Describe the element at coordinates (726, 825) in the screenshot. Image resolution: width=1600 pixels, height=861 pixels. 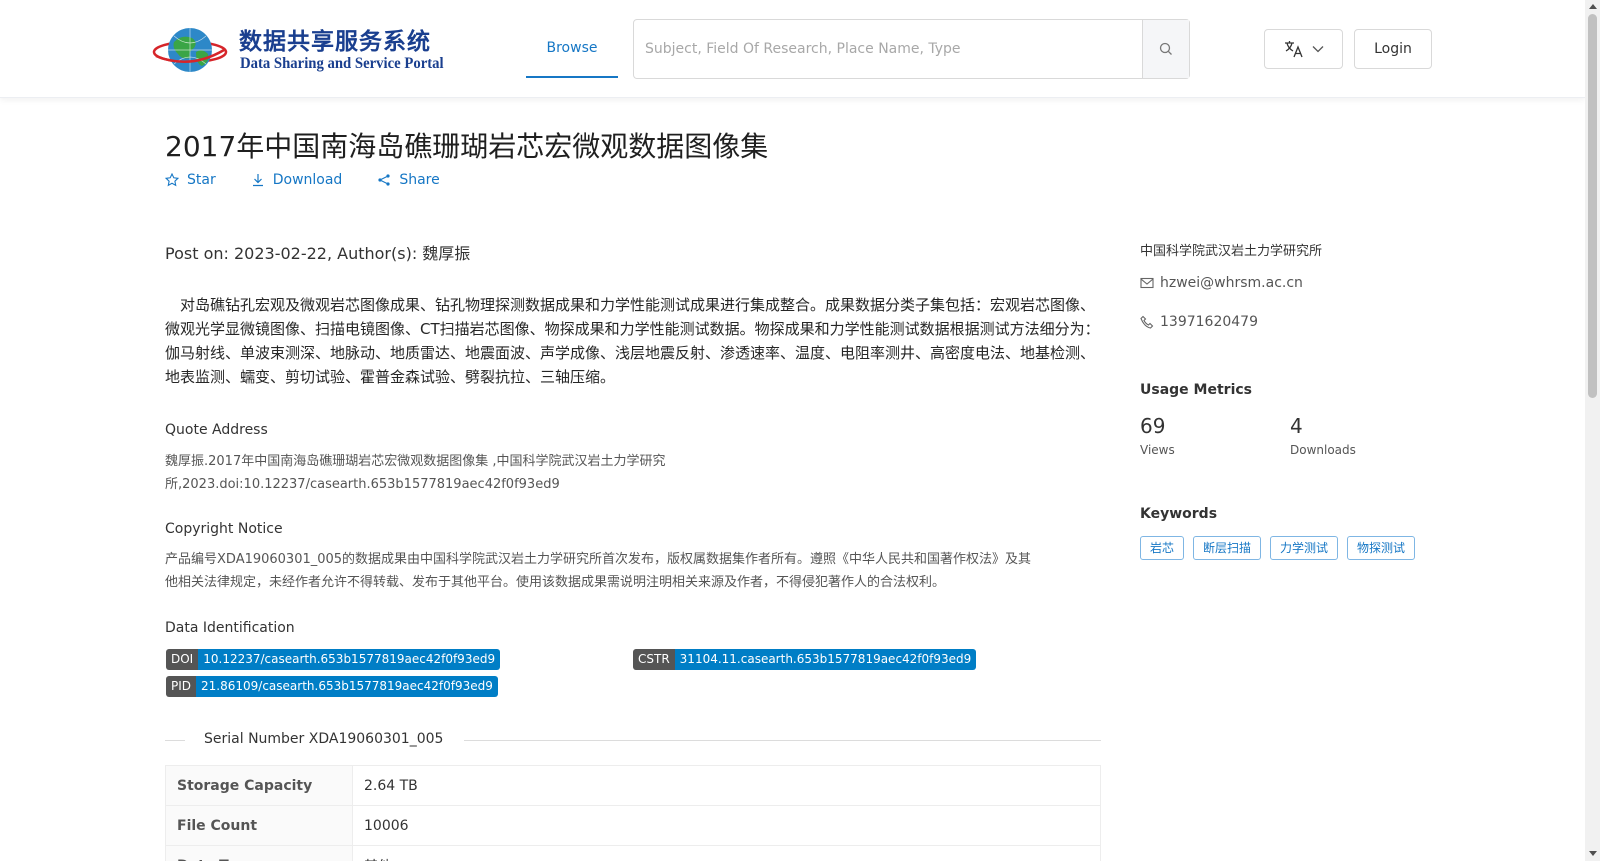
I see `file-count-value: 10006` at that location.